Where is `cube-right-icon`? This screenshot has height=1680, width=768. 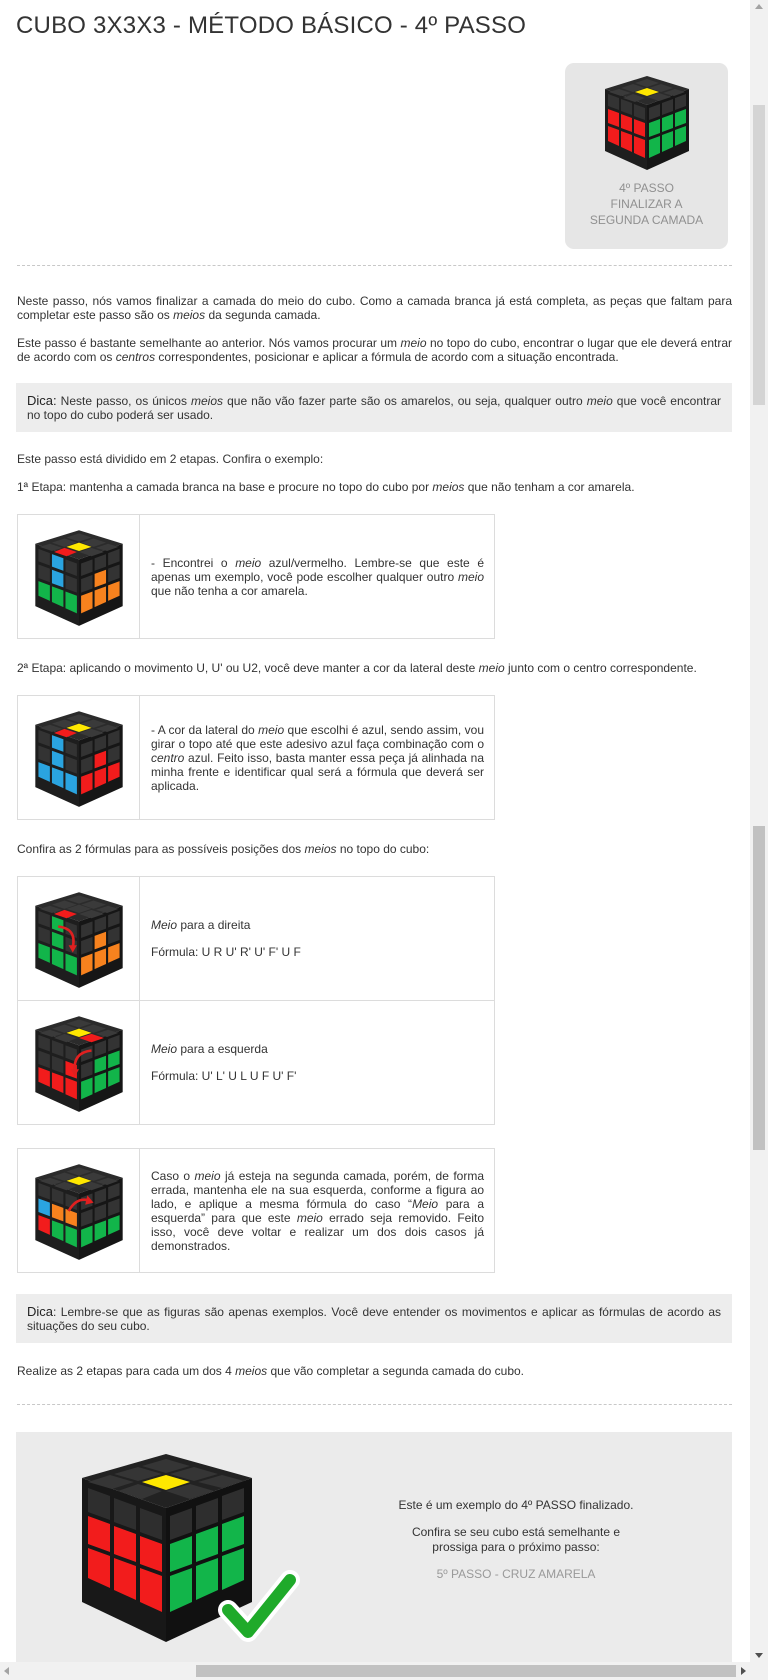
cube-right-icon is located at coordinates (78, 939).